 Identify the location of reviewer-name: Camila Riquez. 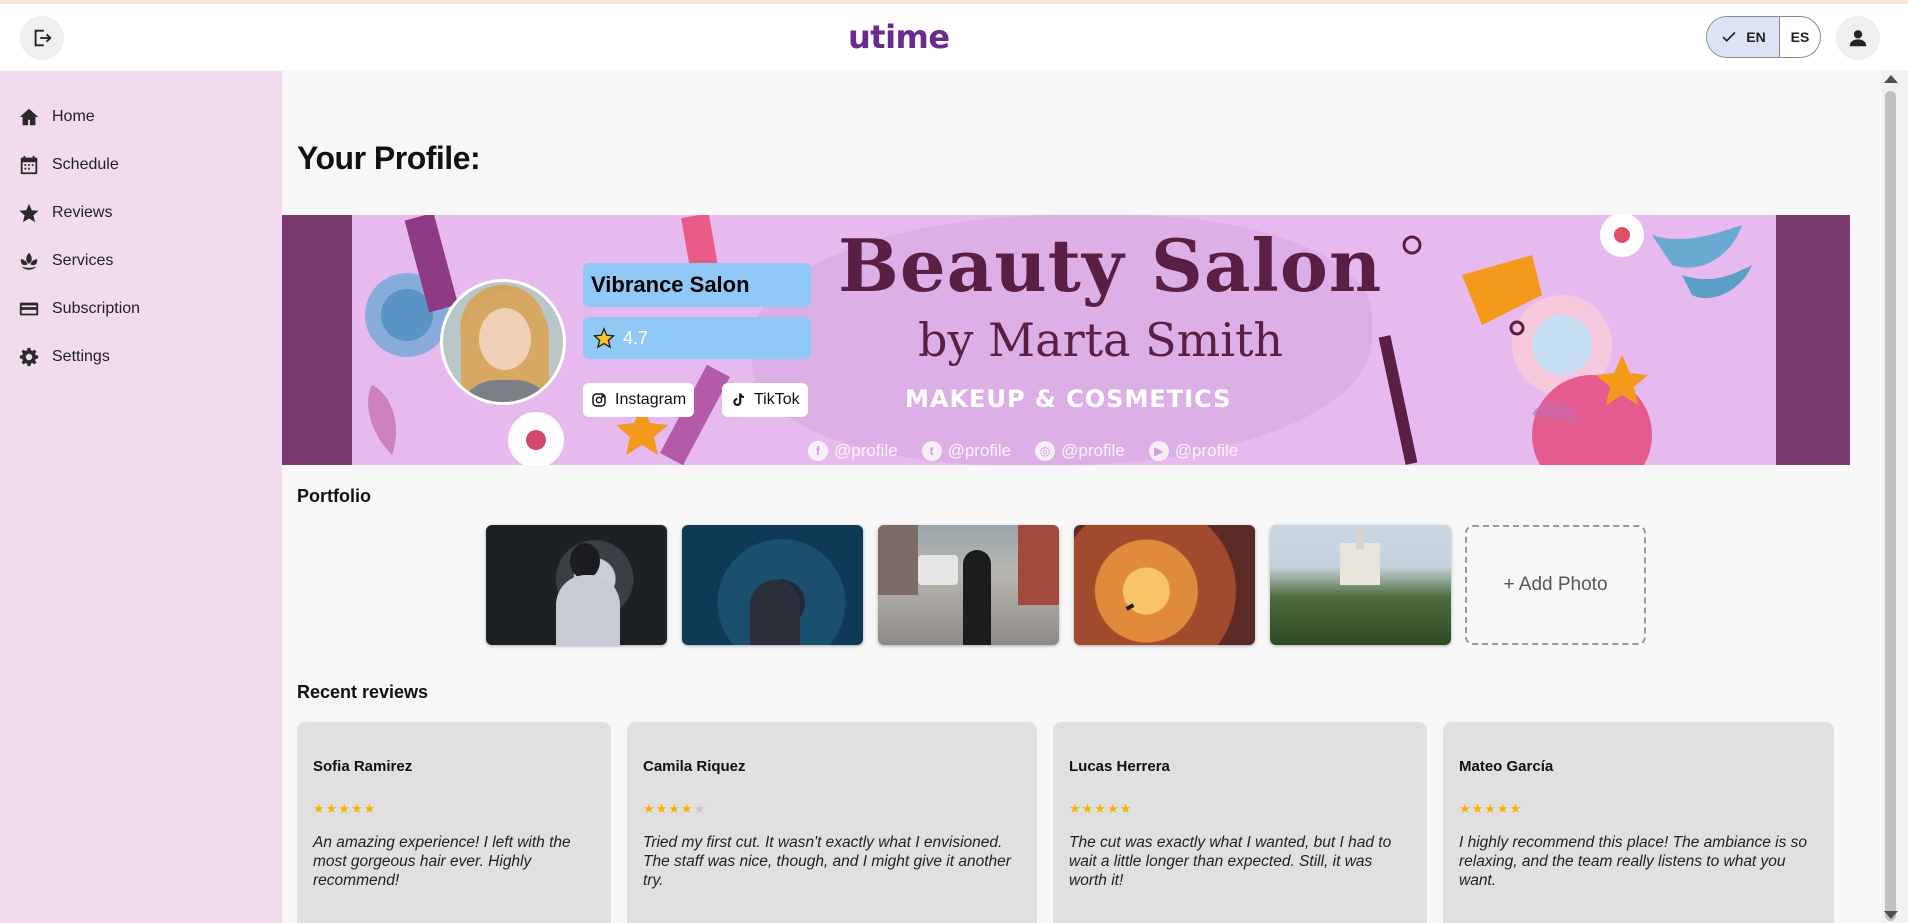
(694, 766).